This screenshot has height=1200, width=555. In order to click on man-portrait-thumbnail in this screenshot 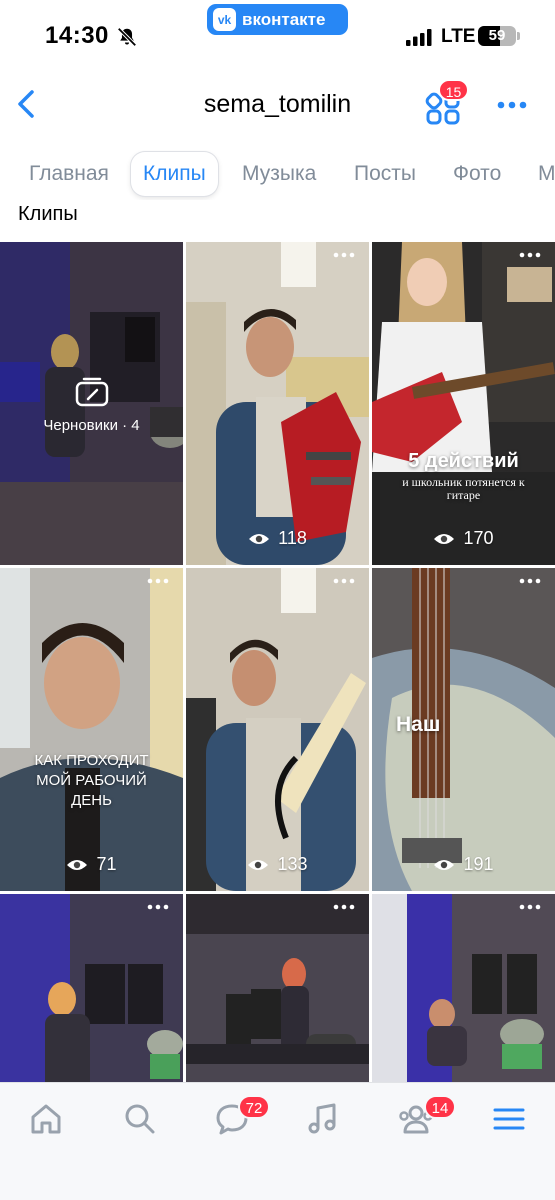, I will do `click(91, 729)`.